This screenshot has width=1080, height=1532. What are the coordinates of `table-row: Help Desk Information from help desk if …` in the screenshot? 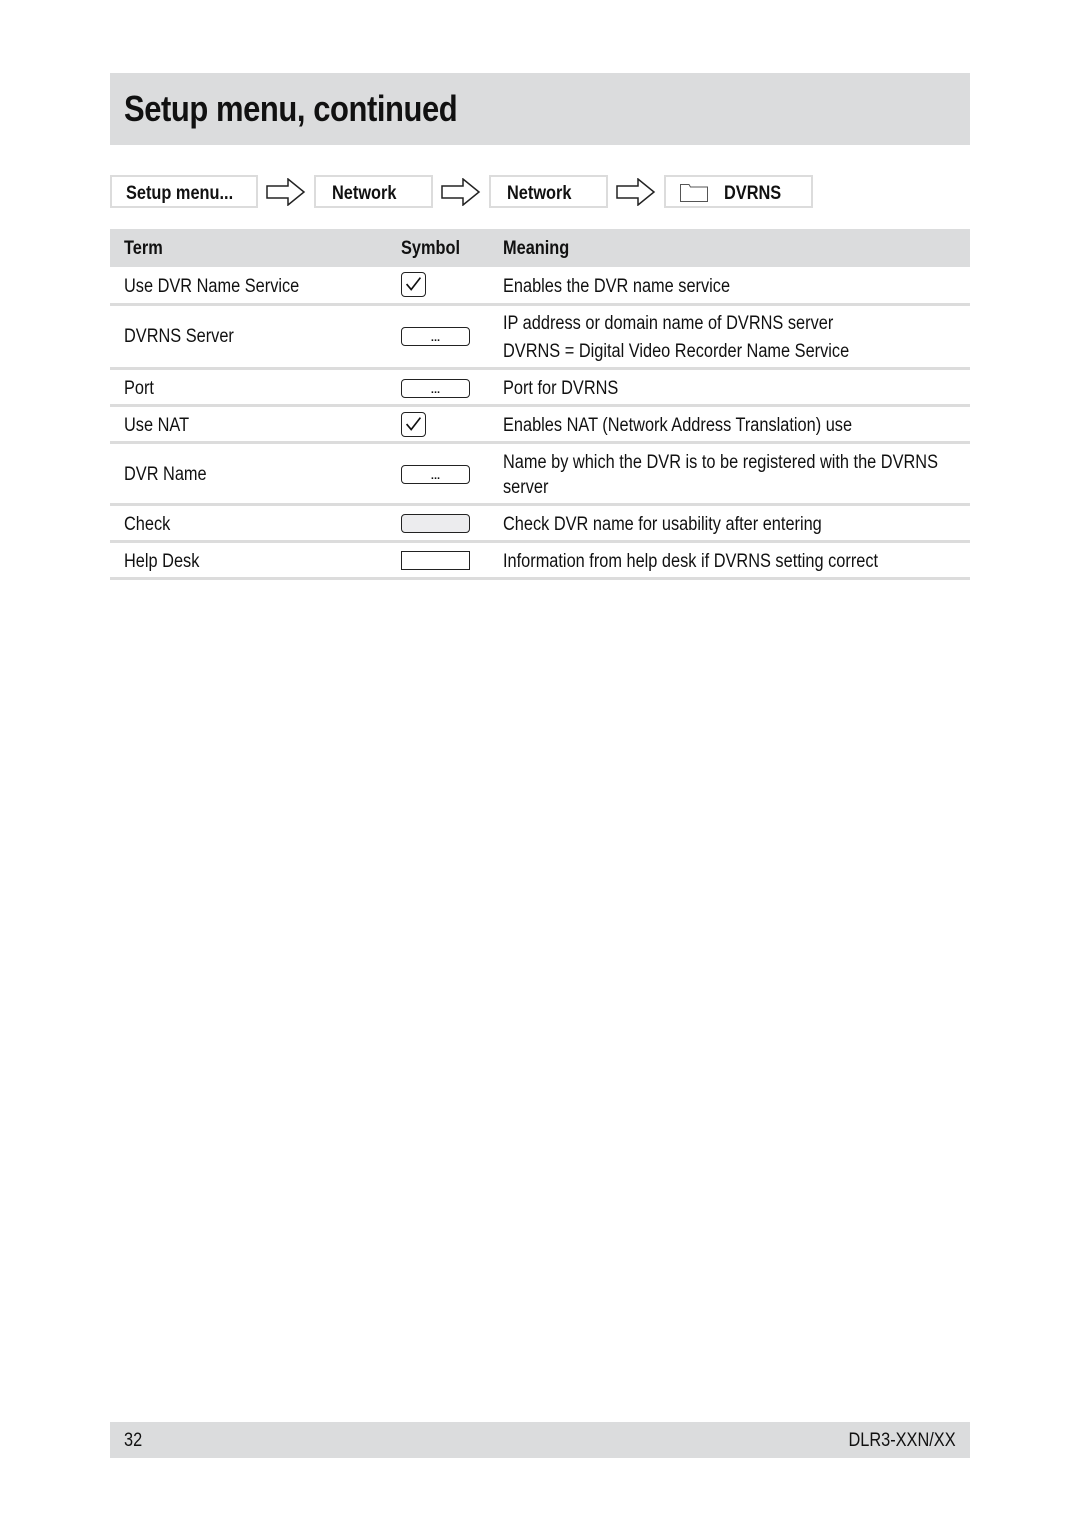 It's located at (540, 561).